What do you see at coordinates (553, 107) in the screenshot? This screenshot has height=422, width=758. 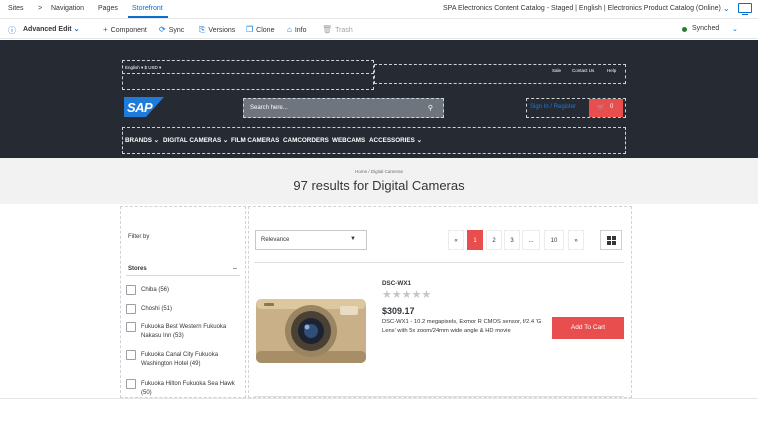 I see `sign-in-link: Sign In / Register` at bounding box center [553, 107].